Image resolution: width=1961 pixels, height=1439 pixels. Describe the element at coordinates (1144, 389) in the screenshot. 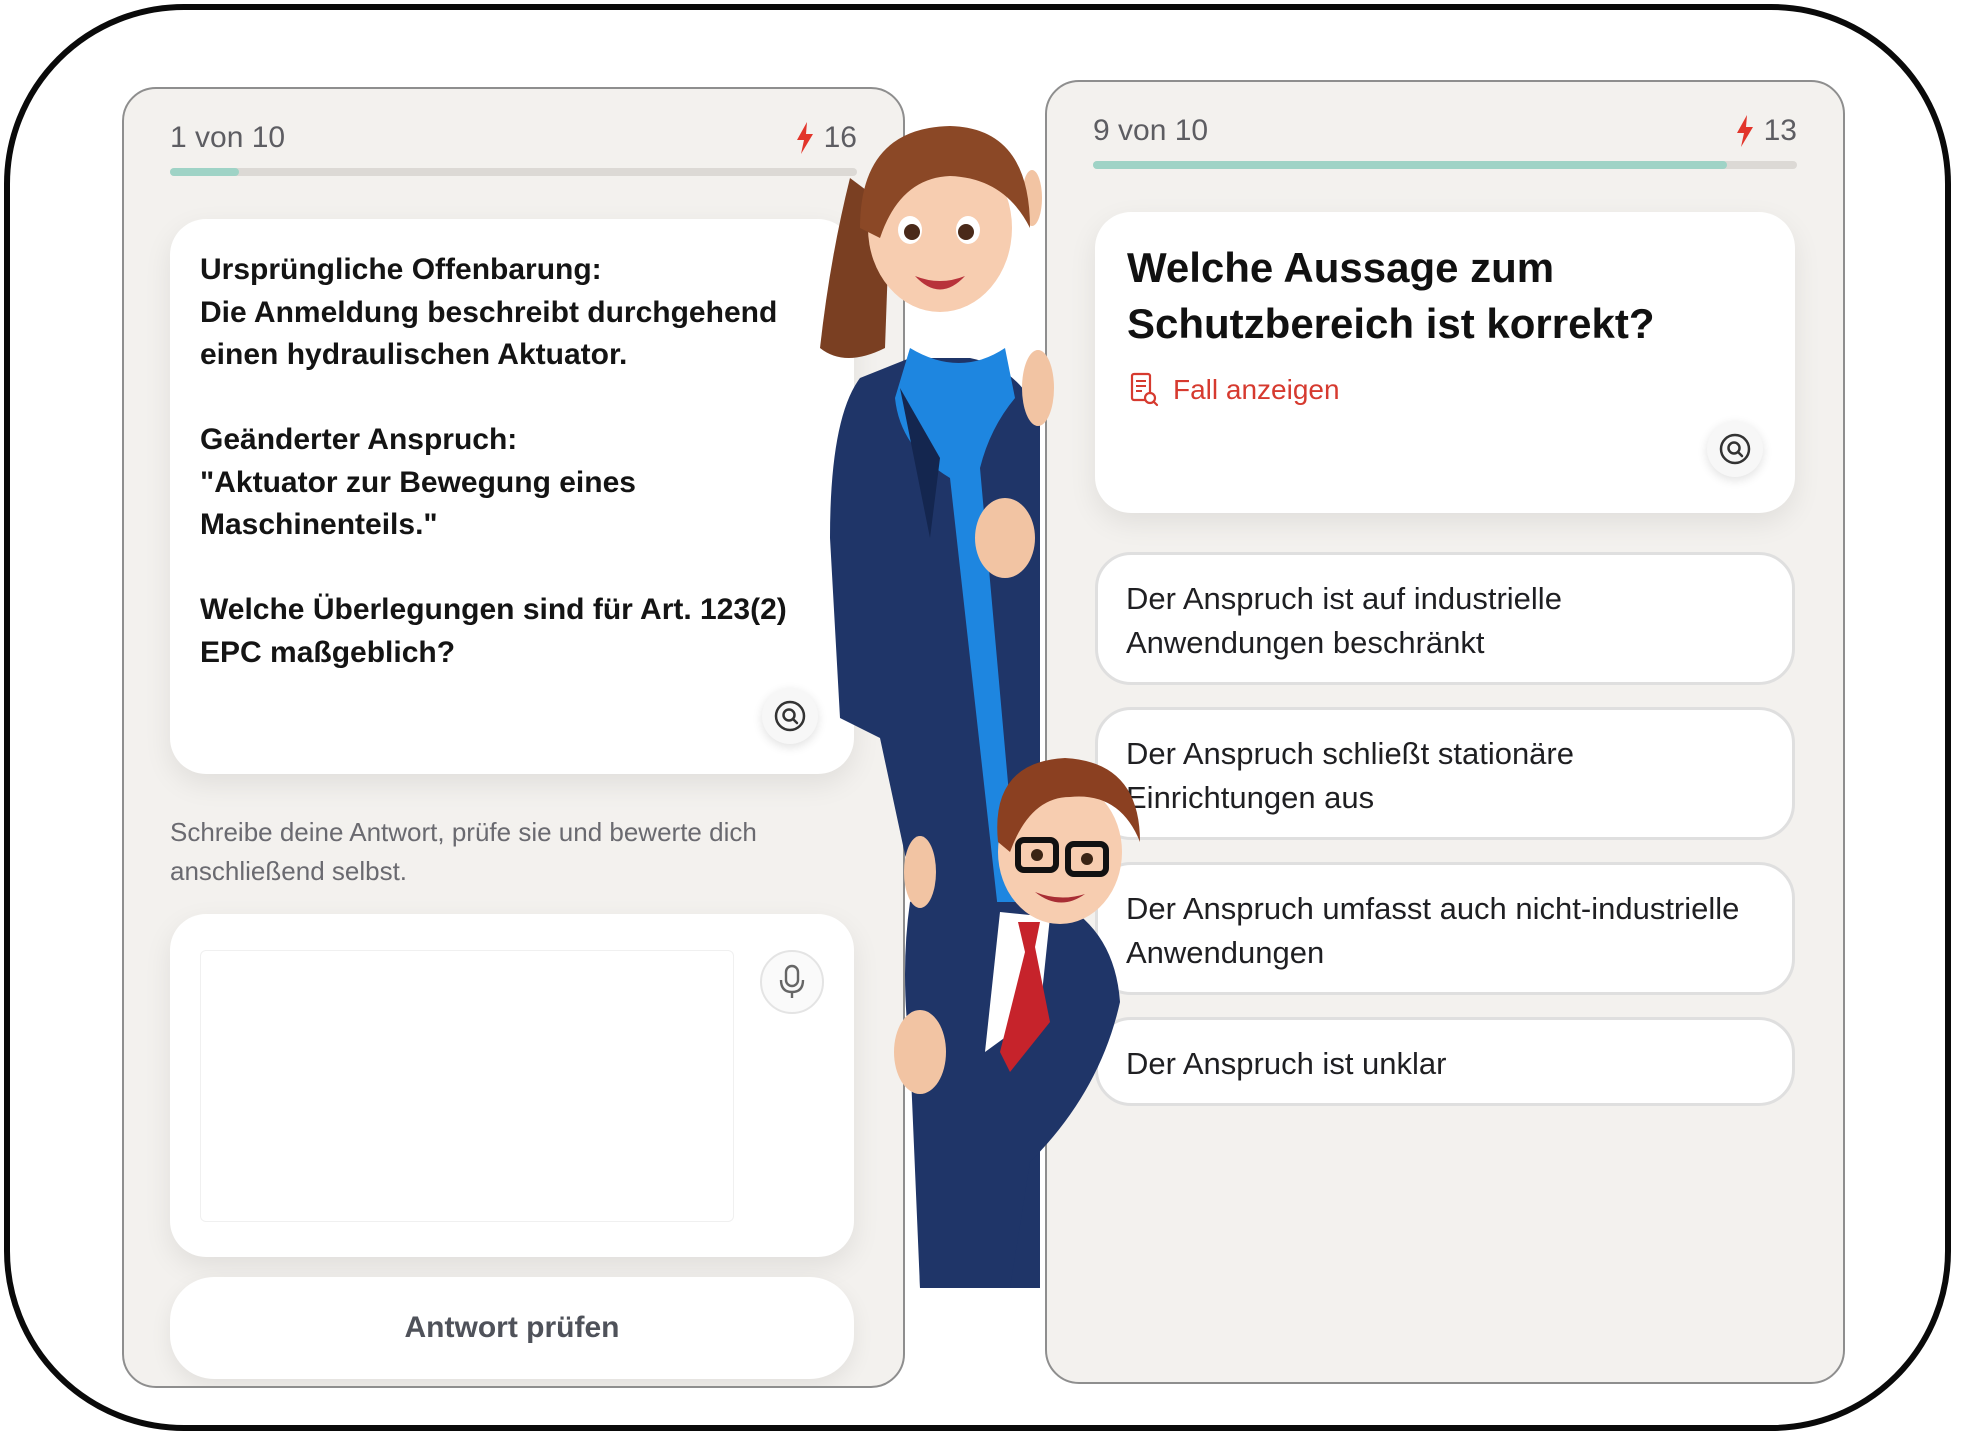

I see `document-search-icon` at that location.